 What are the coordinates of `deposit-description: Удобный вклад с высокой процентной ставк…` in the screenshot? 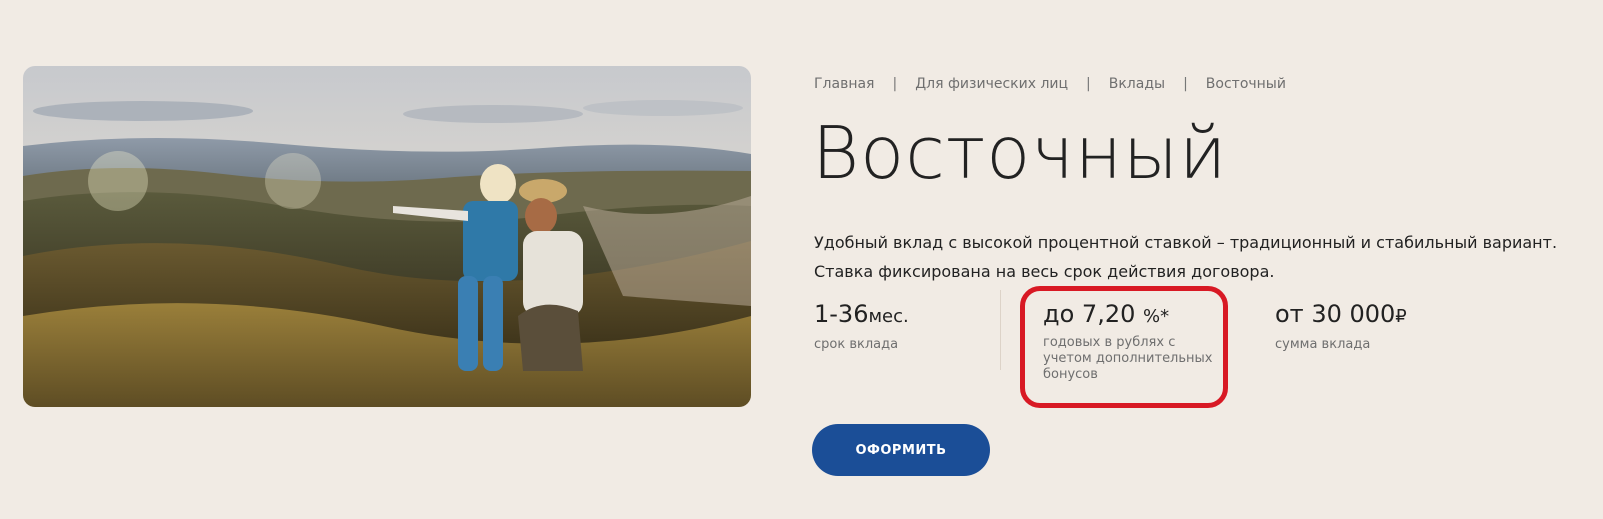 It's located at (1186, 257).